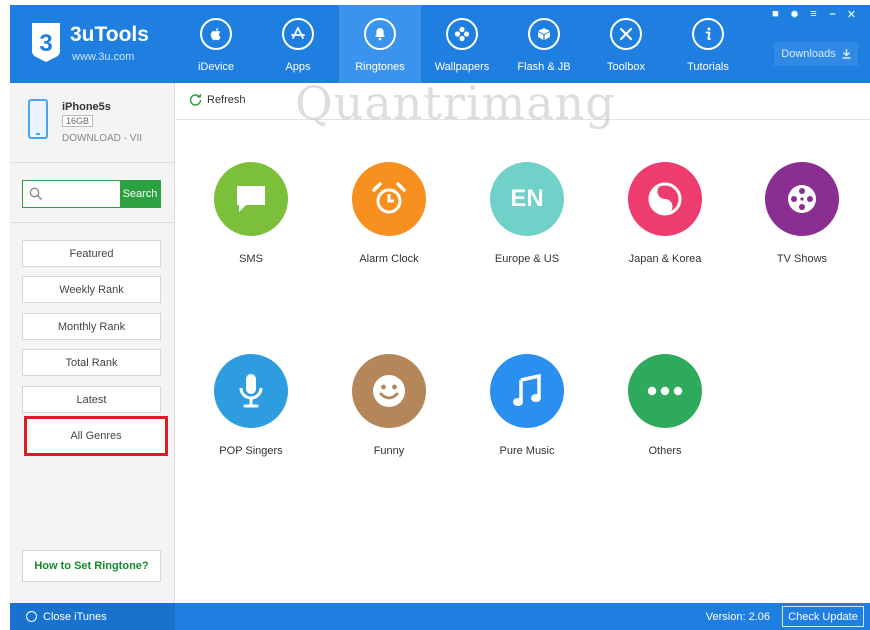  I want to click on watermark: Quantrimang, so click(455, 103).